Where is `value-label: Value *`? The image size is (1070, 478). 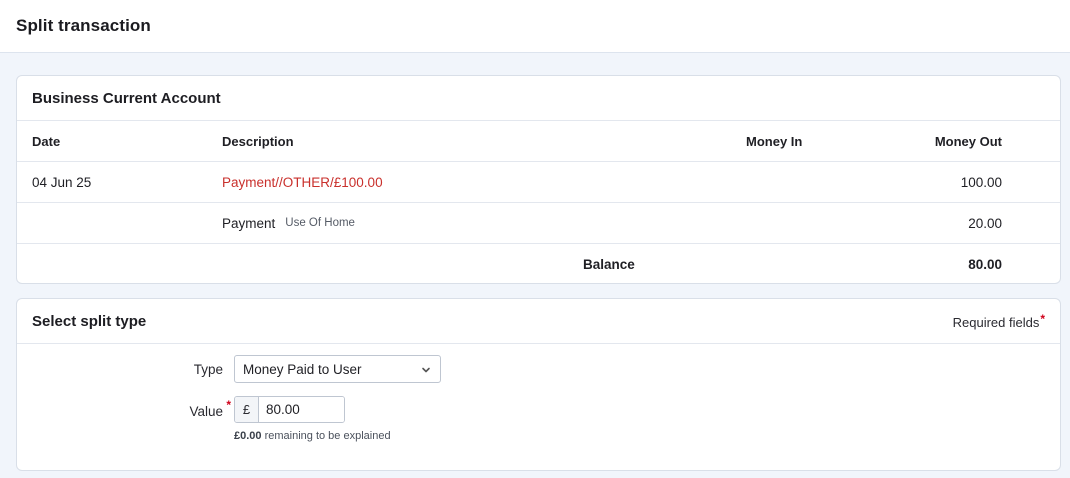 value-label: Value * is located at coordinates (210, 408).